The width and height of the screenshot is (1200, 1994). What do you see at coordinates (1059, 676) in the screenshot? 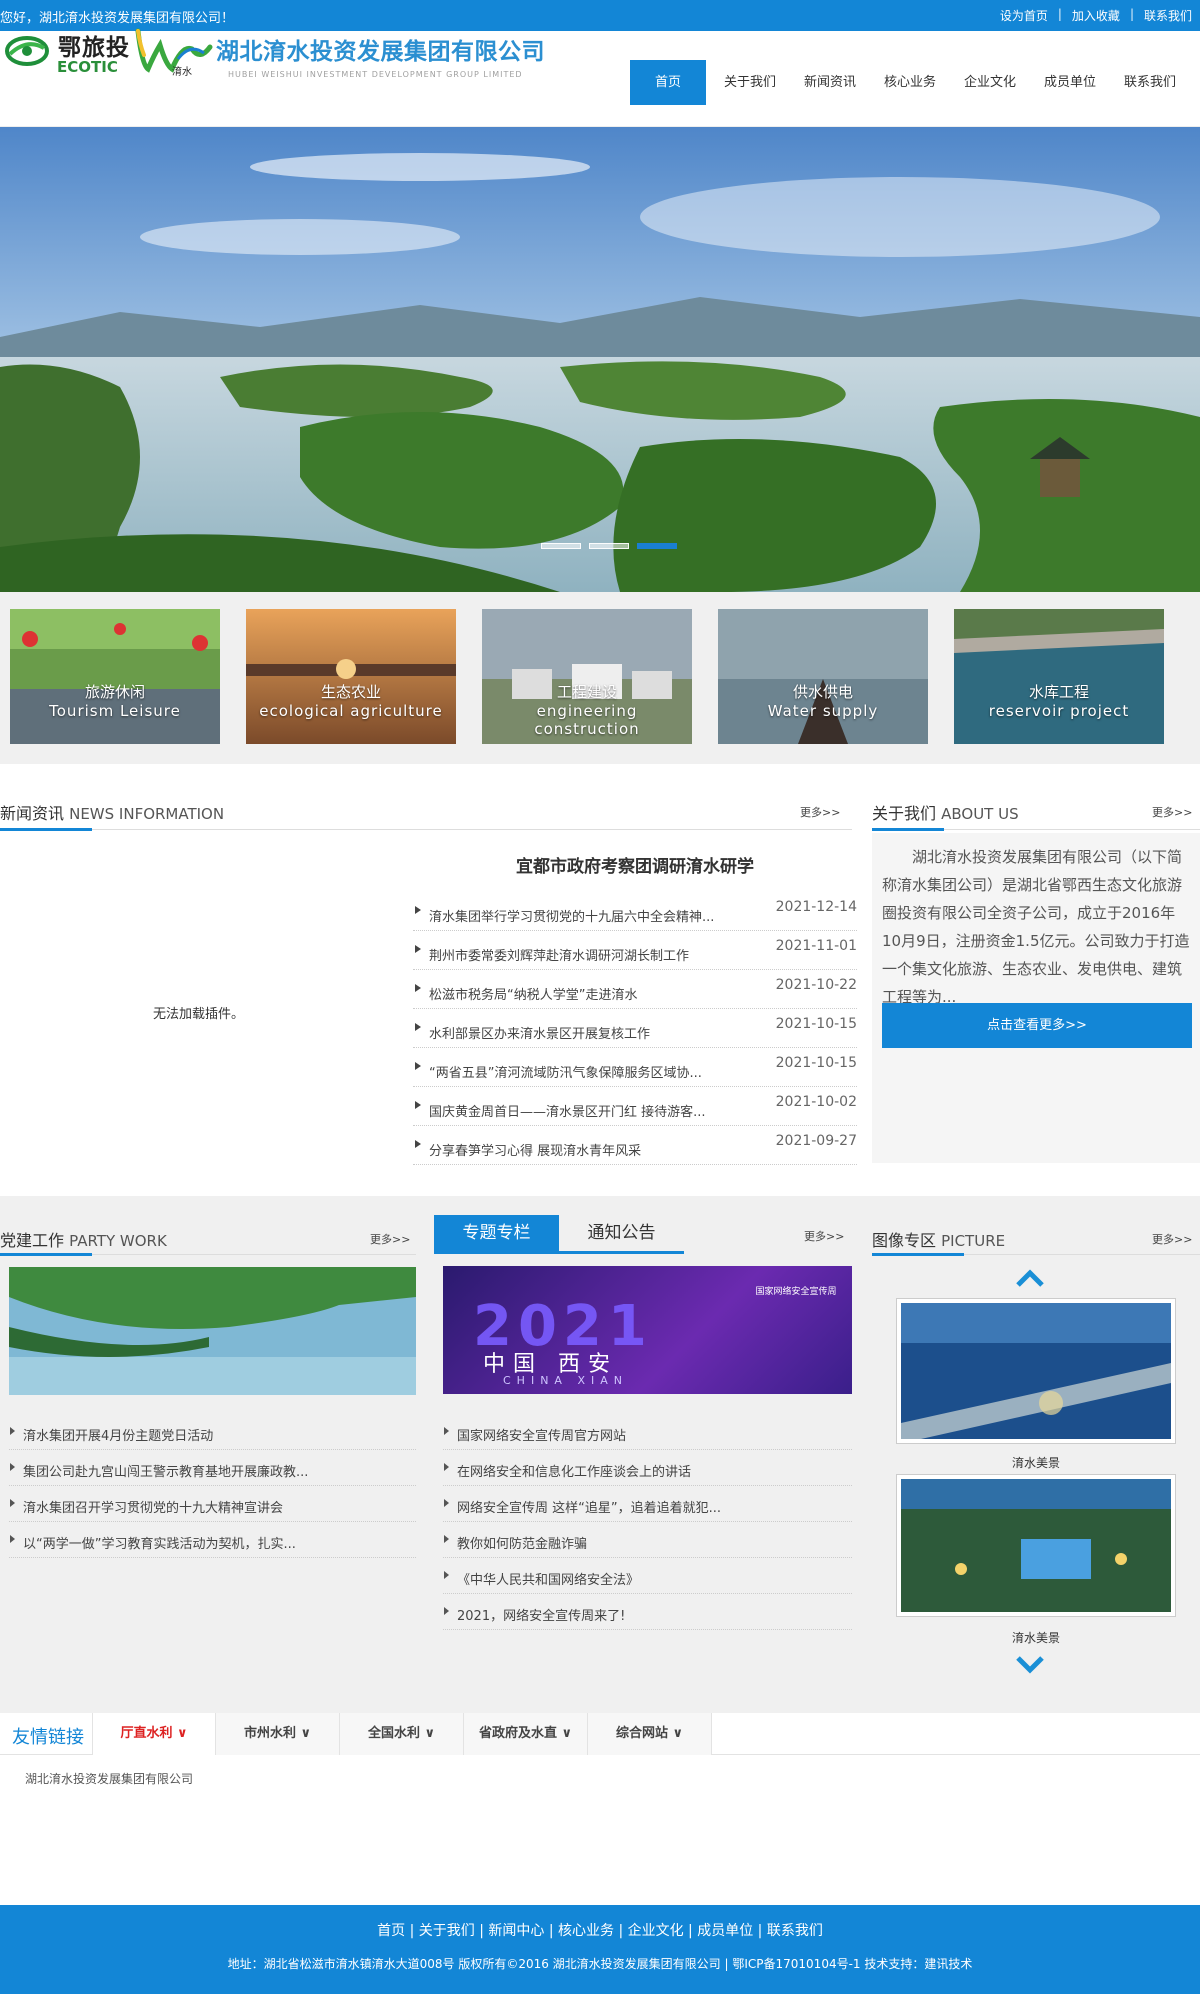
I see `tile-reservoir: 水库工程 reservoir project` at bounding box center [1059, 676].